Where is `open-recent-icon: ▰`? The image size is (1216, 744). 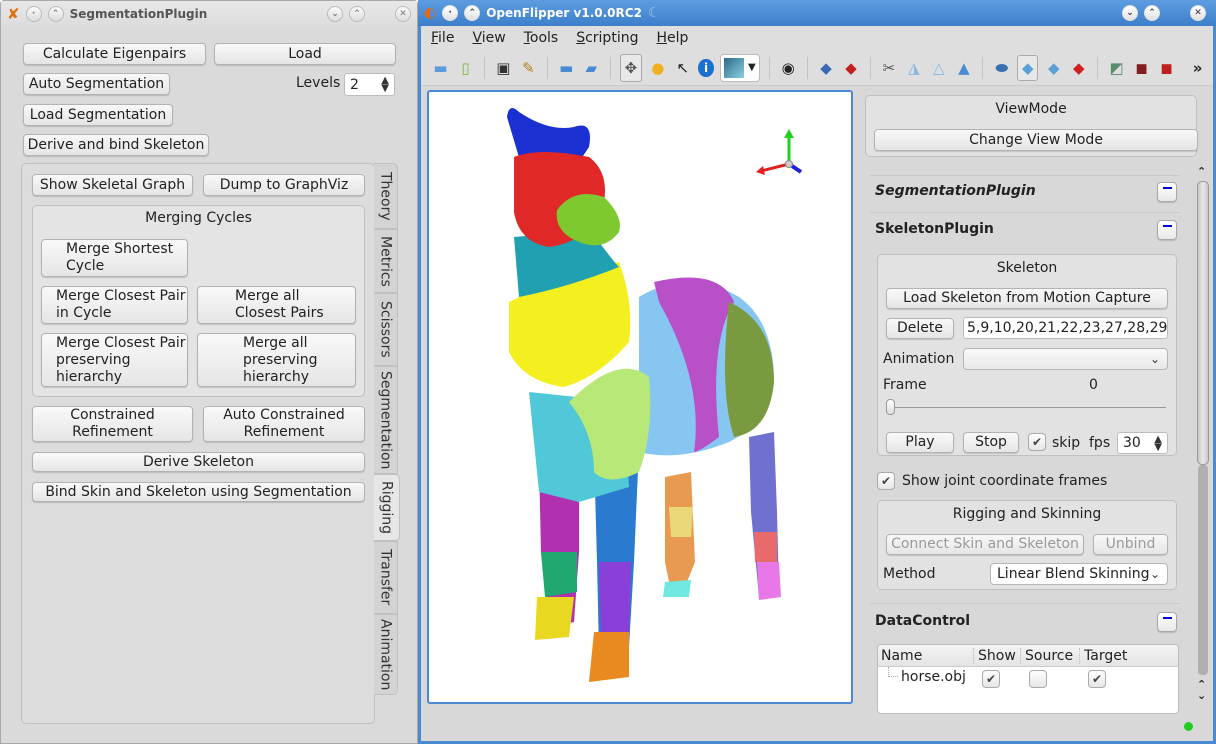
open-recent-icon: ▰ is located at coordinates (591, 68).